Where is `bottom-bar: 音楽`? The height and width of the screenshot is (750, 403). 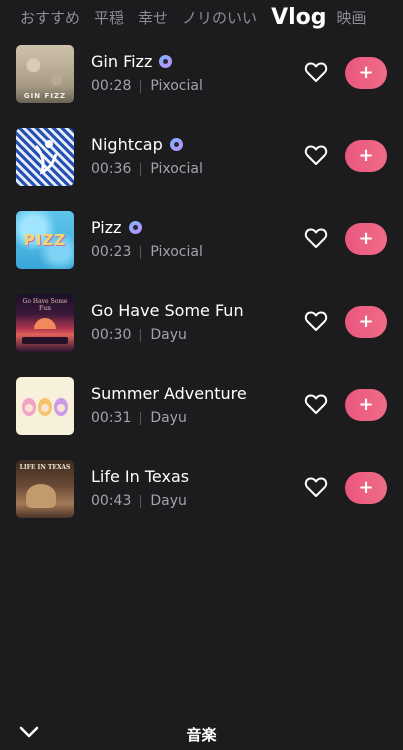 bottom-bar: 音楽 is located at coordinates (201, 734).